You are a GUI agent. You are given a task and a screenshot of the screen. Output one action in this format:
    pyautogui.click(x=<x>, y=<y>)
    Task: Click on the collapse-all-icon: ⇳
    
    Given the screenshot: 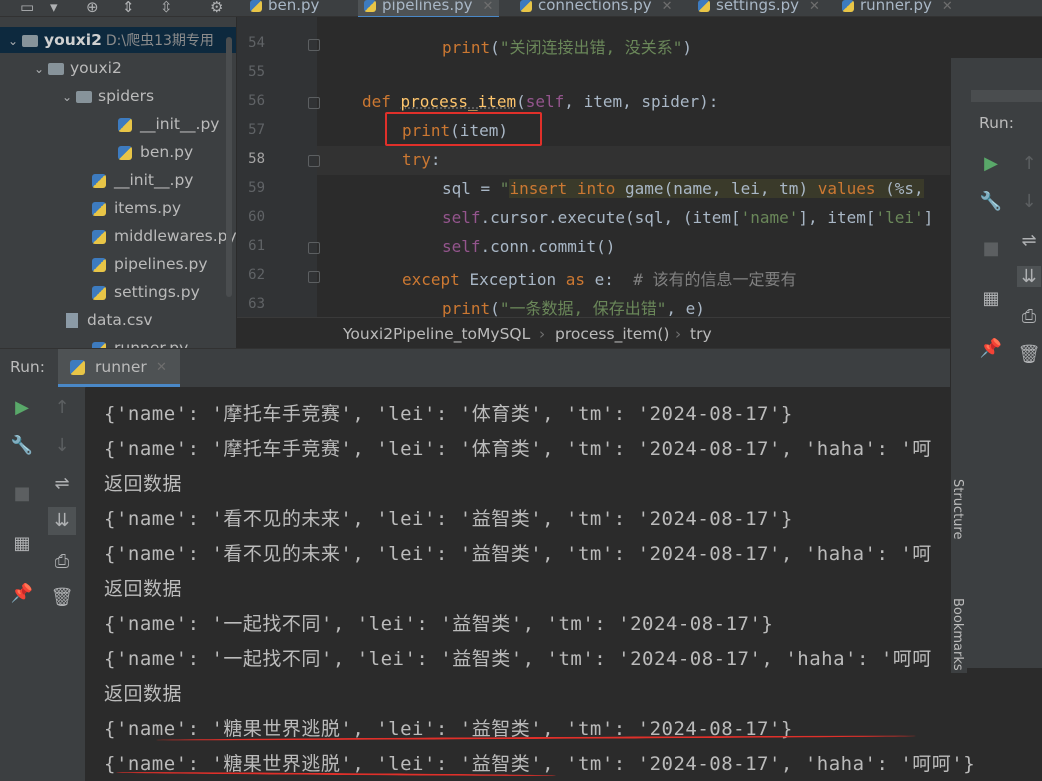 What is the action you would take?
    pyautogui.click(x=166, y=8)
    